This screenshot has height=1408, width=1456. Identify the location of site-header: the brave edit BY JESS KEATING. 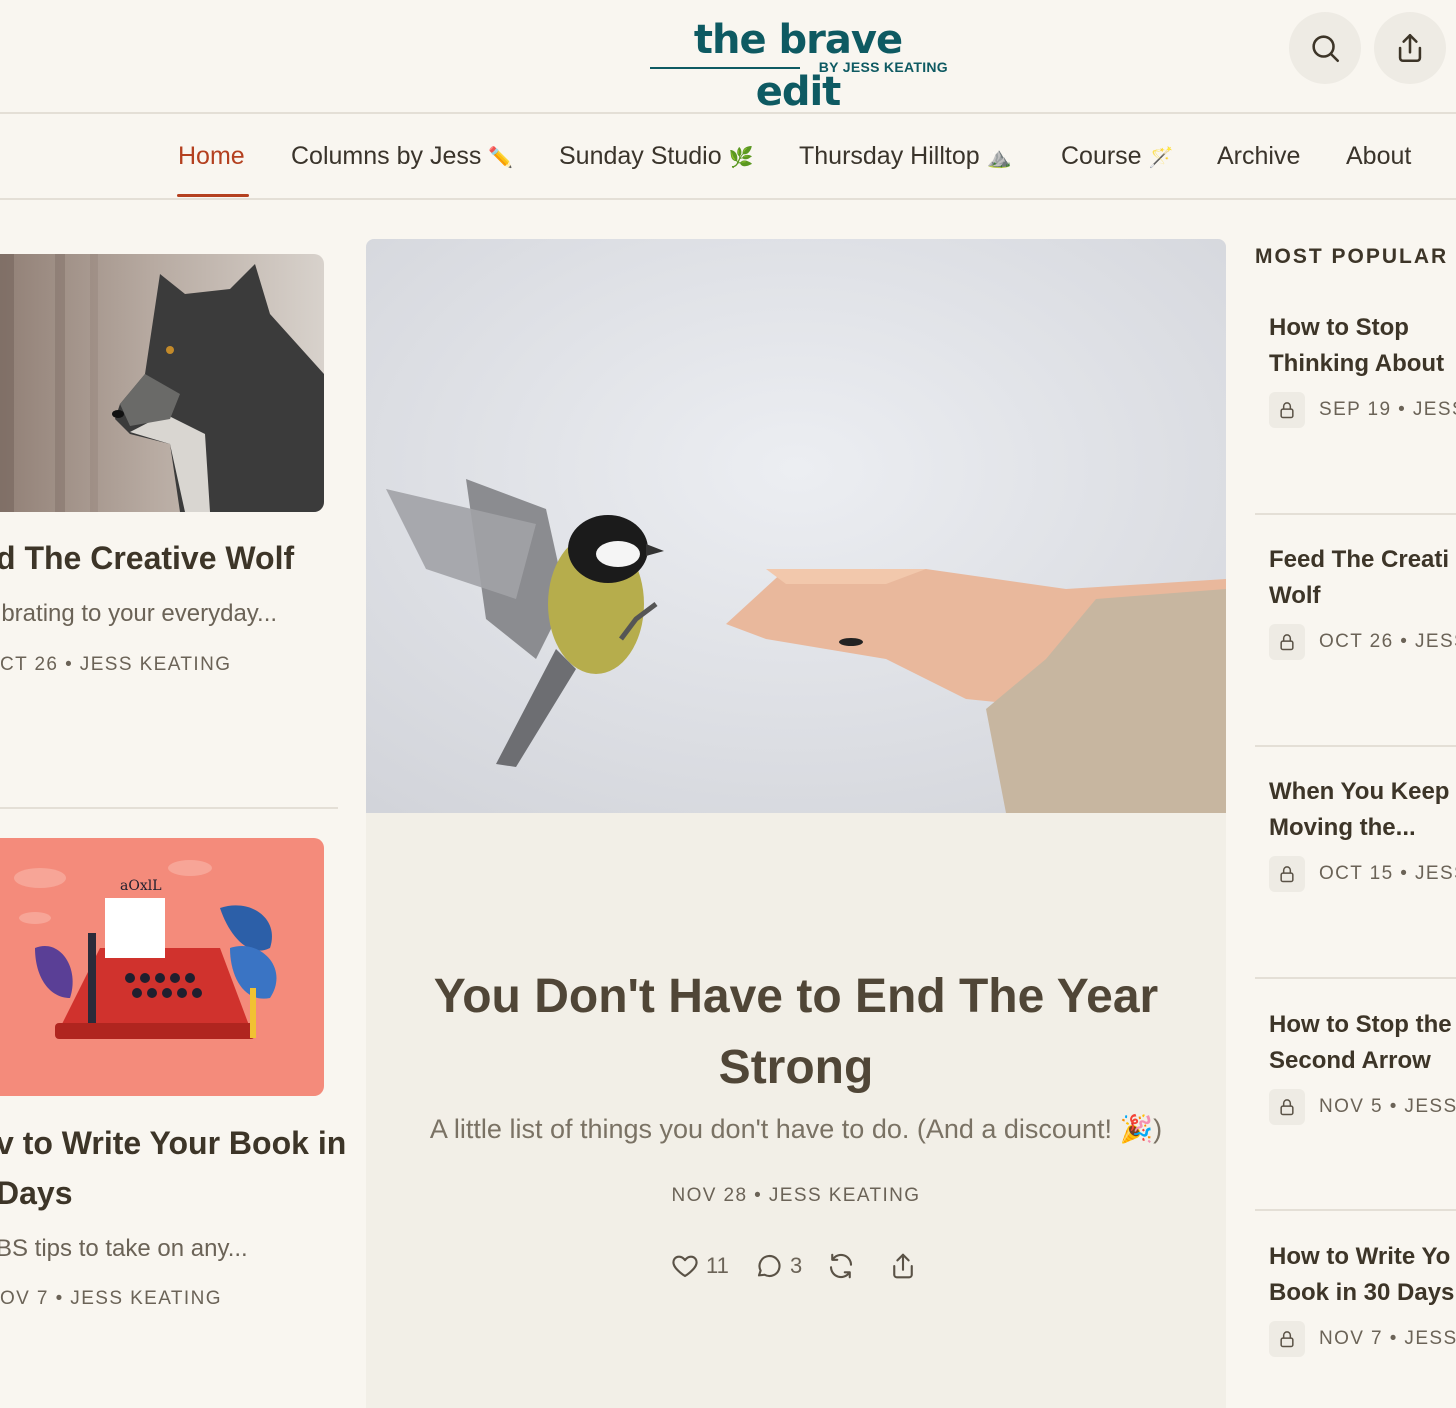
(728, 57).